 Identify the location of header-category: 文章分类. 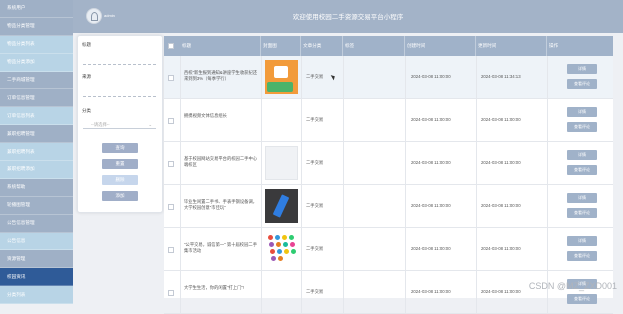
(322, 46).